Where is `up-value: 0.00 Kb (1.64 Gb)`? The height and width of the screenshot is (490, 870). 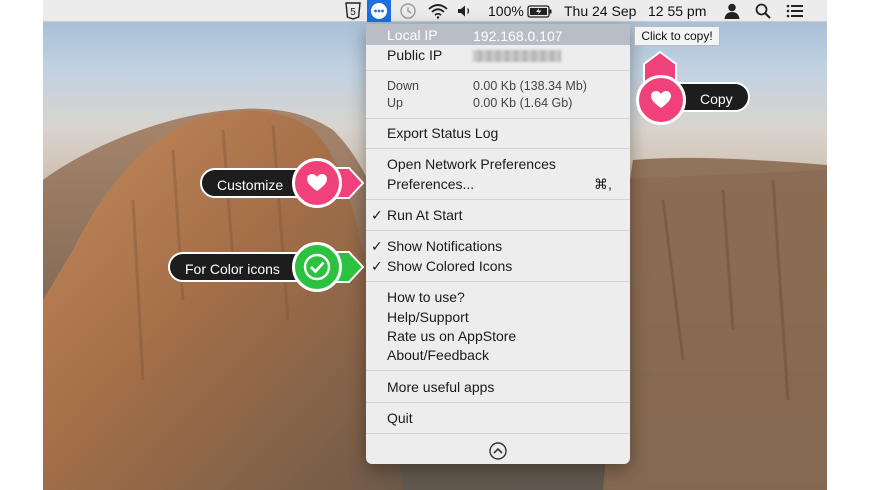 up-value: 0.00 Kb (1.64 Gb) is located at coordinates (523, 103).